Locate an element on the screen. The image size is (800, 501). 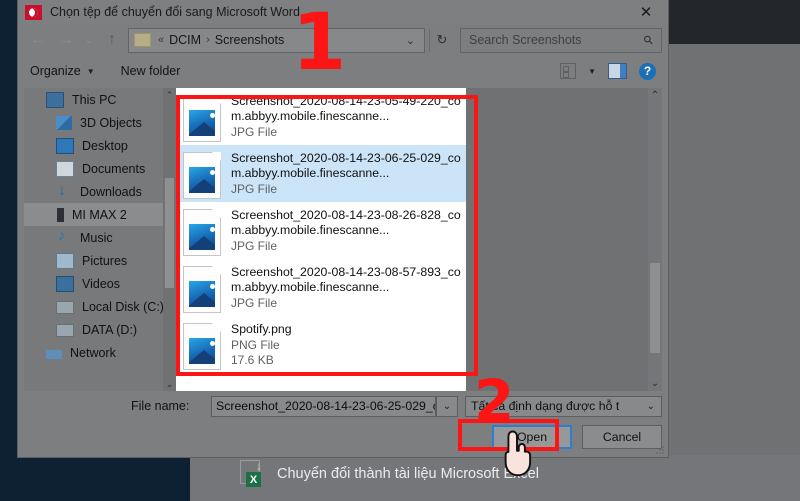
recent-locations-button: ⌄ is located at coordinates (89, 40).